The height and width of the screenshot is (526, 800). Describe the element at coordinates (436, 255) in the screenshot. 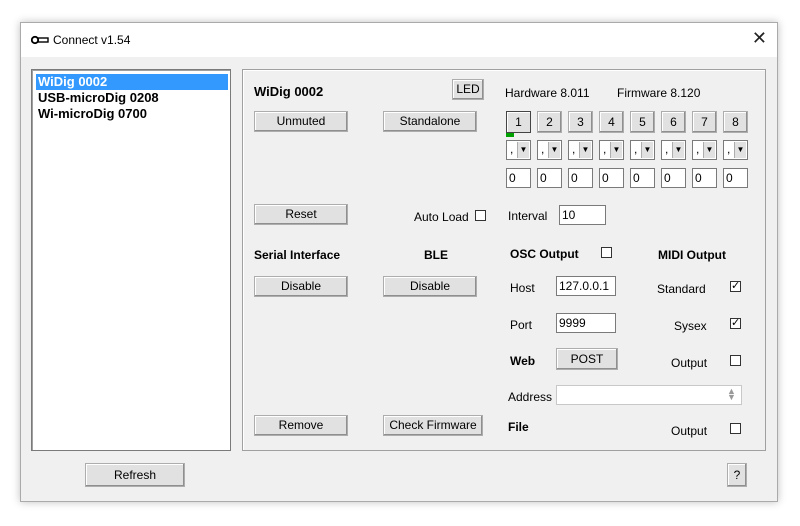

I see `ble-heading: BLE` at that location.